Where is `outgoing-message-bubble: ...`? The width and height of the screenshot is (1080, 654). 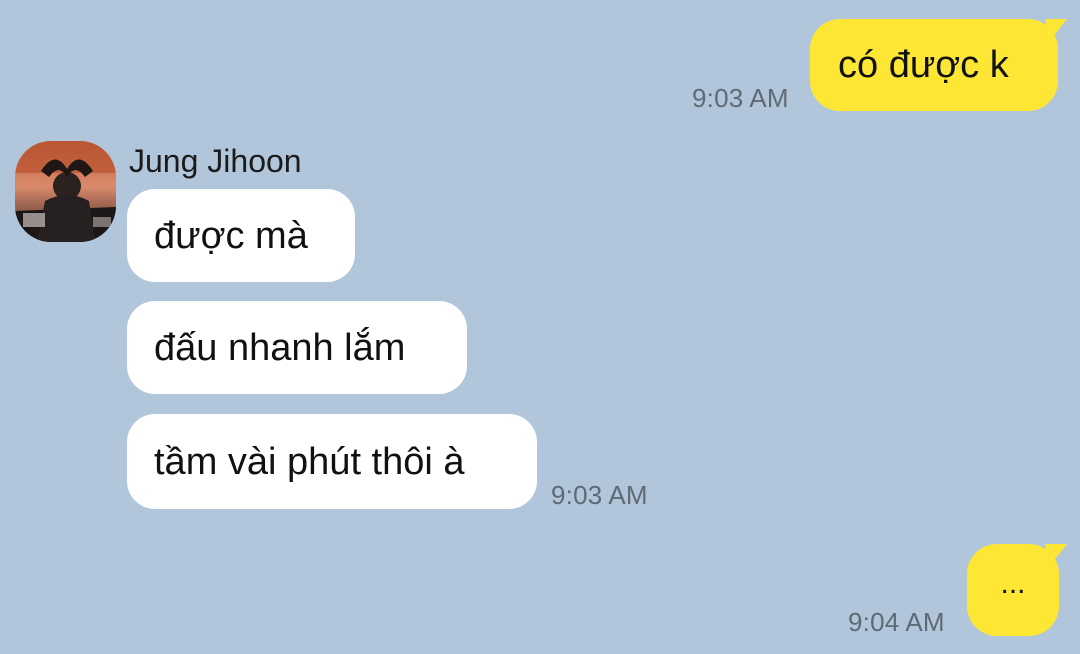
outgoing-message-bubble: ... is located at coordinates (1013, 590).